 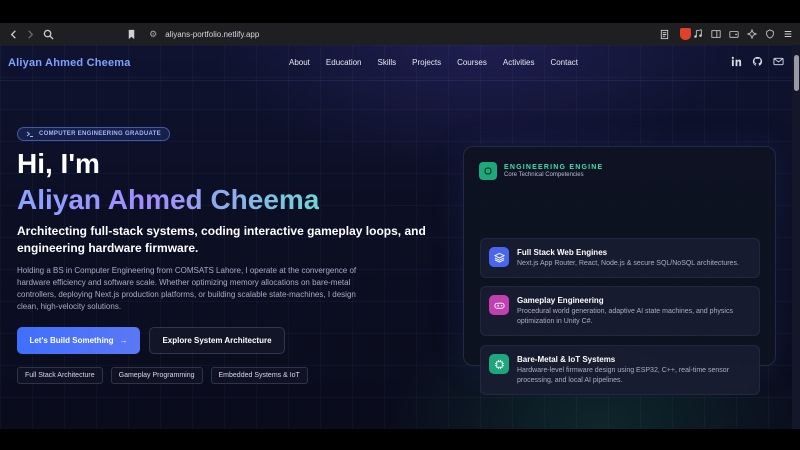 I want to click on music-icon, so click(x=697, y=34).